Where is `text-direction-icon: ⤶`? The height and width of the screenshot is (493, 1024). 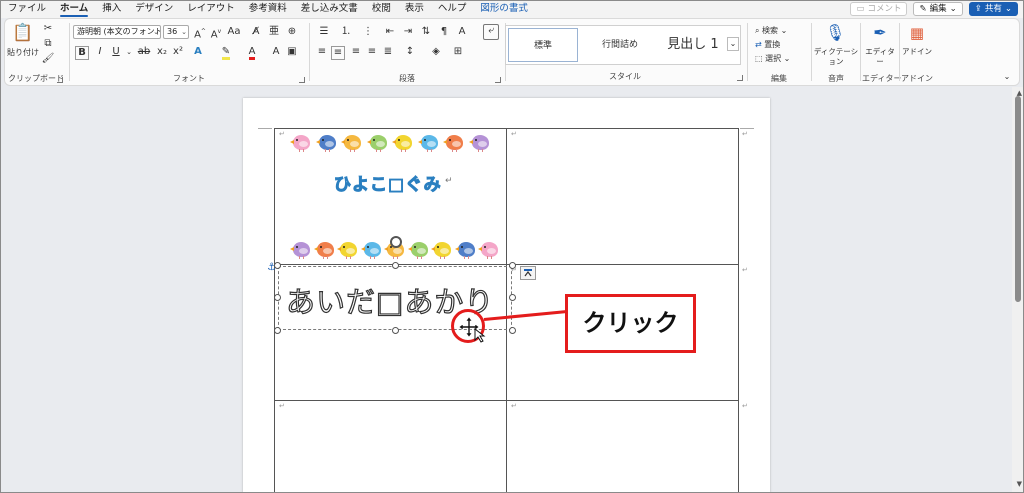
text-direction-icon: ⤶ is located at coordinates (491, 32).